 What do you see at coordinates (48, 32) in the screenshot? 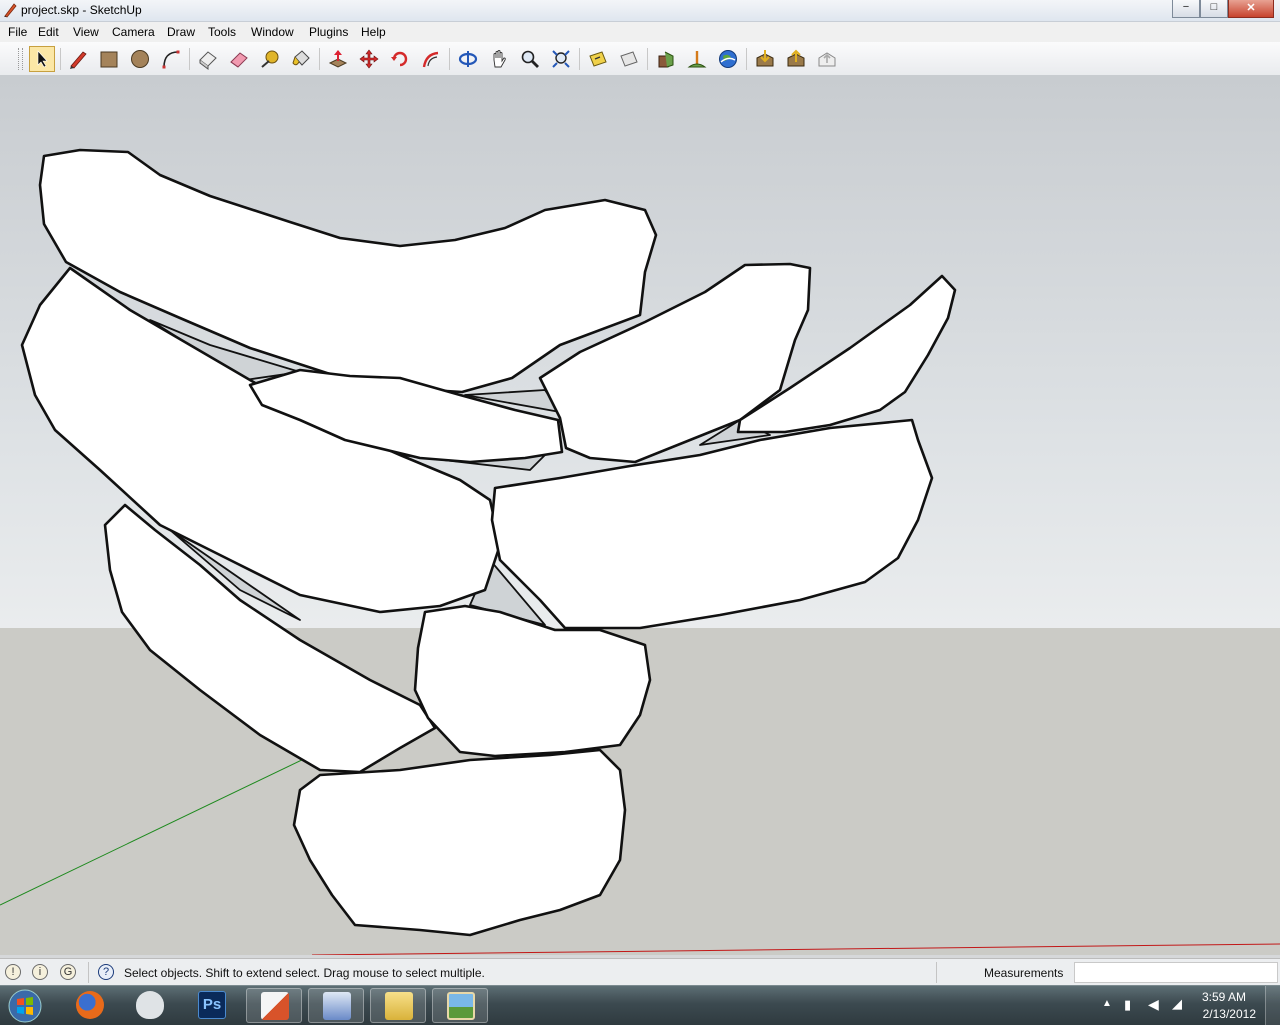
I see `menu-edit: Edit` at bounding box center [48, 32].